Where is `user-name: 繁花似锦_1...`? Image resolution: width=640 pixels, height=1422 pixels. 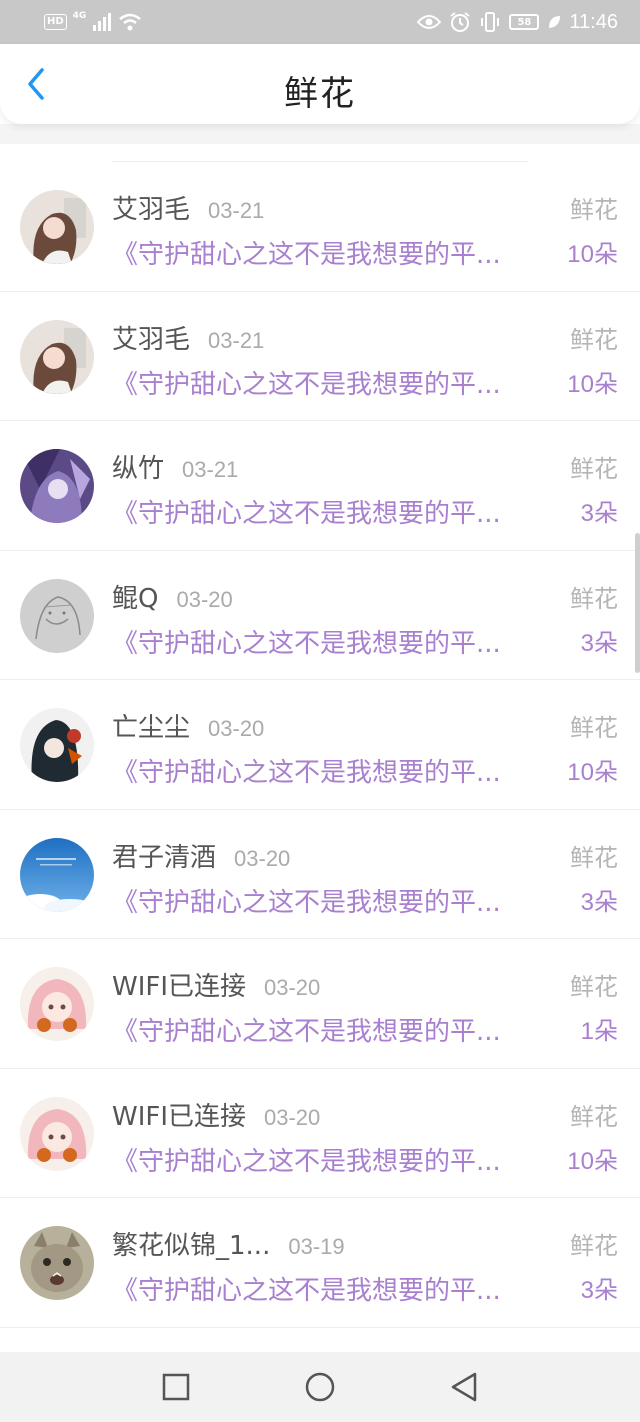
user-name: 繁花似锦_1... is located at coordinates (191, 1243).